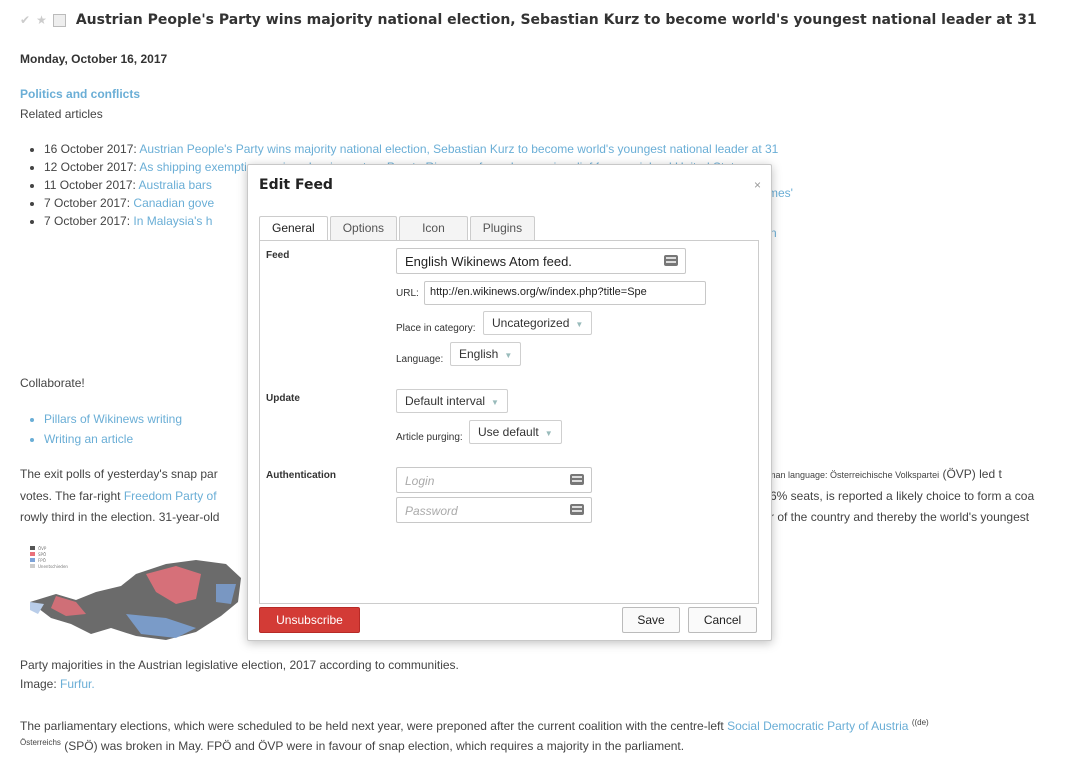  Describe the element at coordinates (407, 293) in the screenshot. I see `url-label: URL:` at that location.